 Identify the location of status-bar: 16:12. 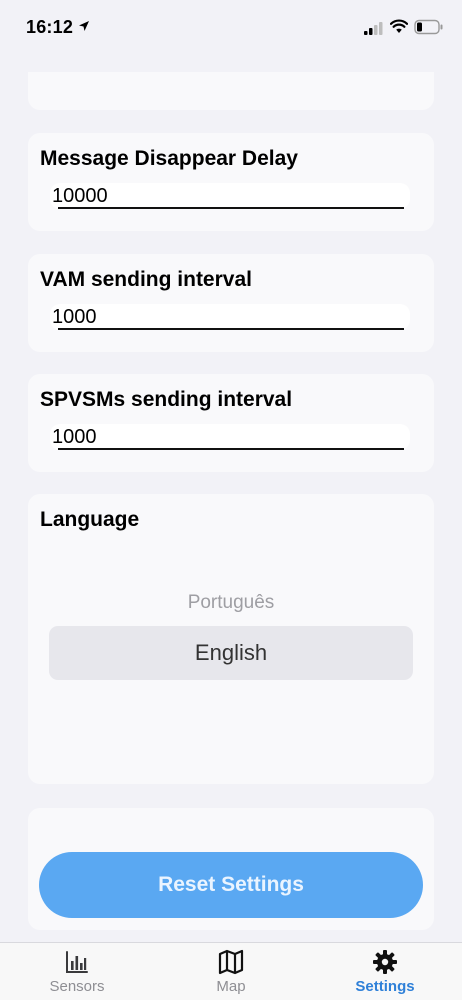
(231, 28).